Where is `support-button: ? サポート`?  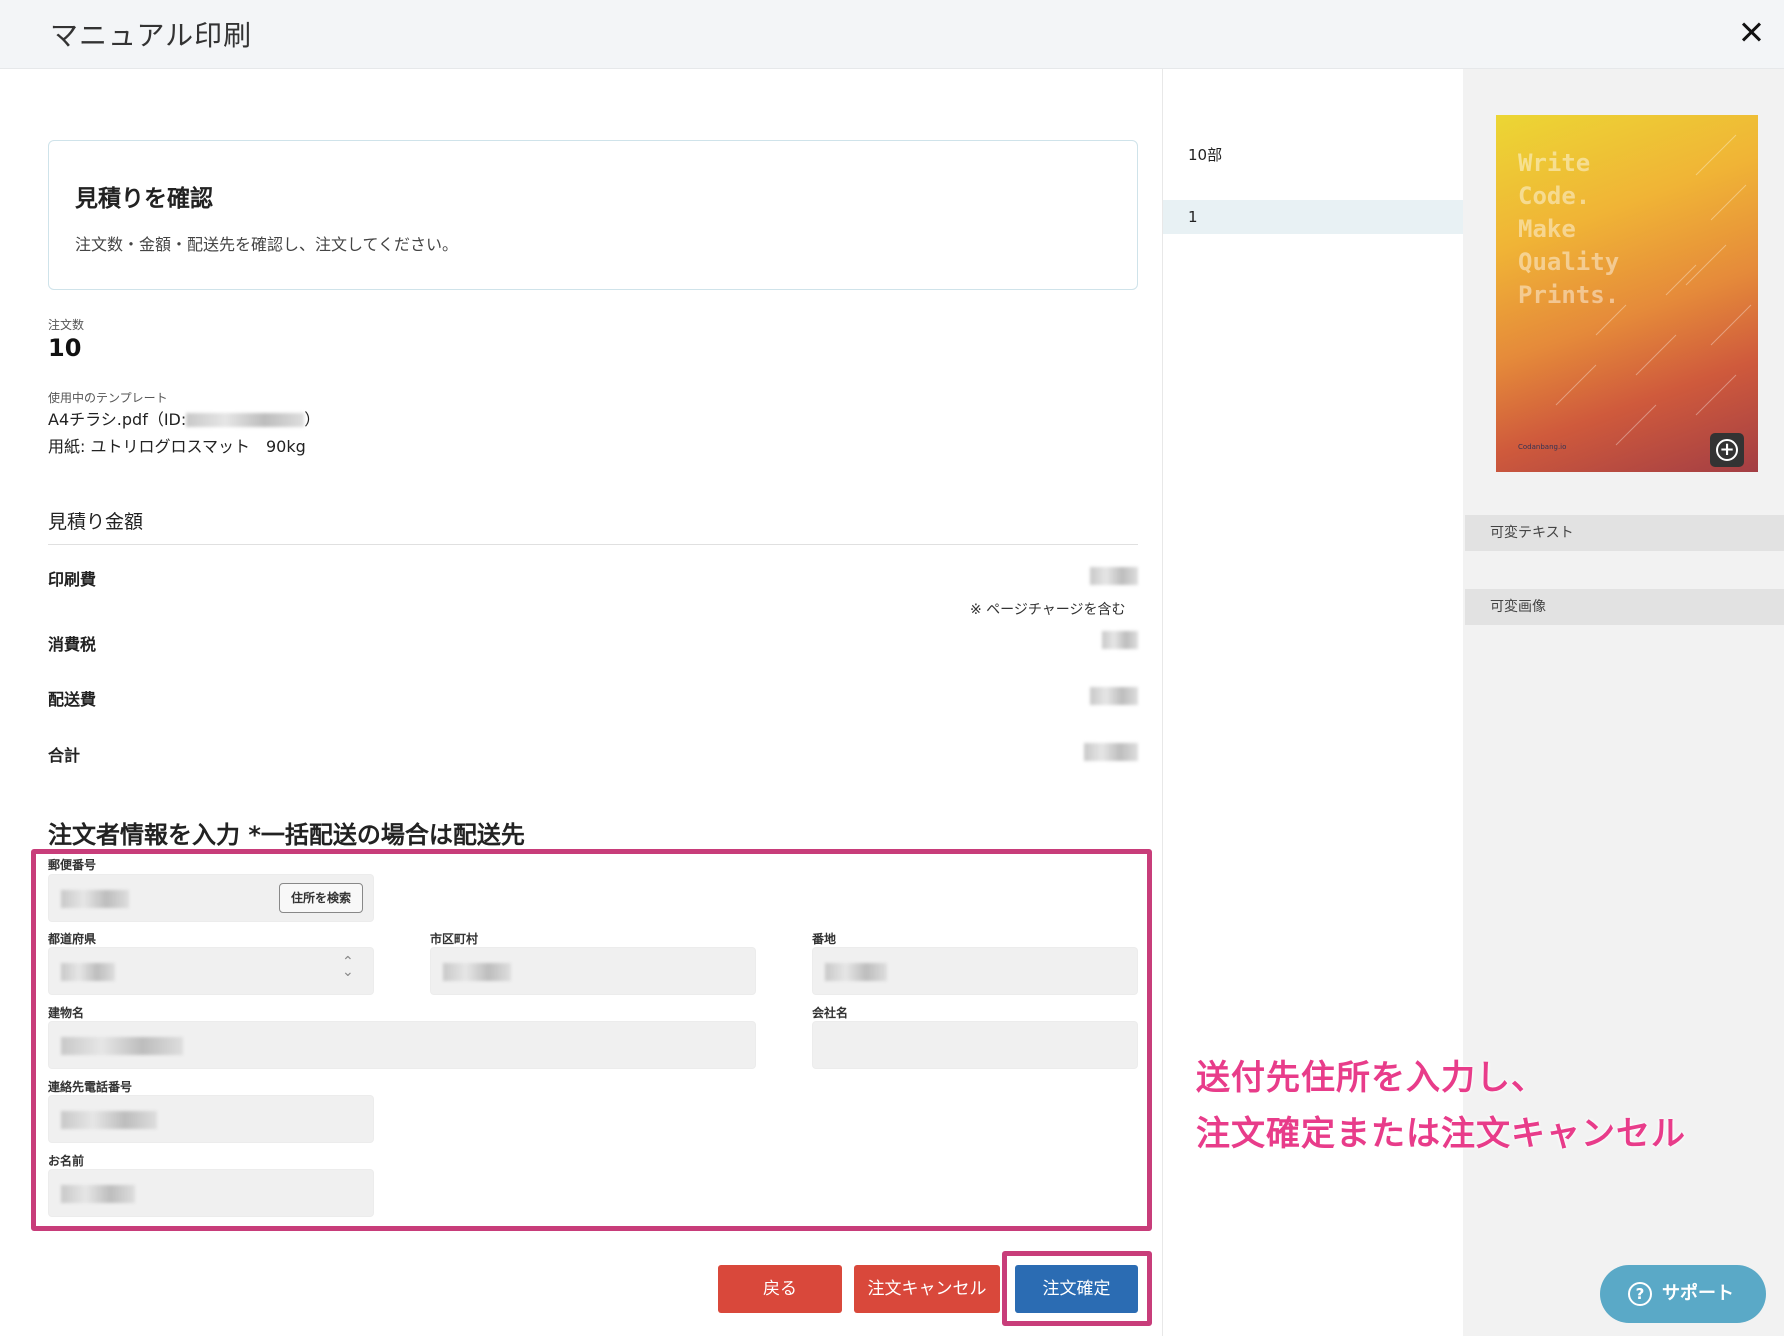 support-button: ? サポート is located at coordinates (1683, 1294).